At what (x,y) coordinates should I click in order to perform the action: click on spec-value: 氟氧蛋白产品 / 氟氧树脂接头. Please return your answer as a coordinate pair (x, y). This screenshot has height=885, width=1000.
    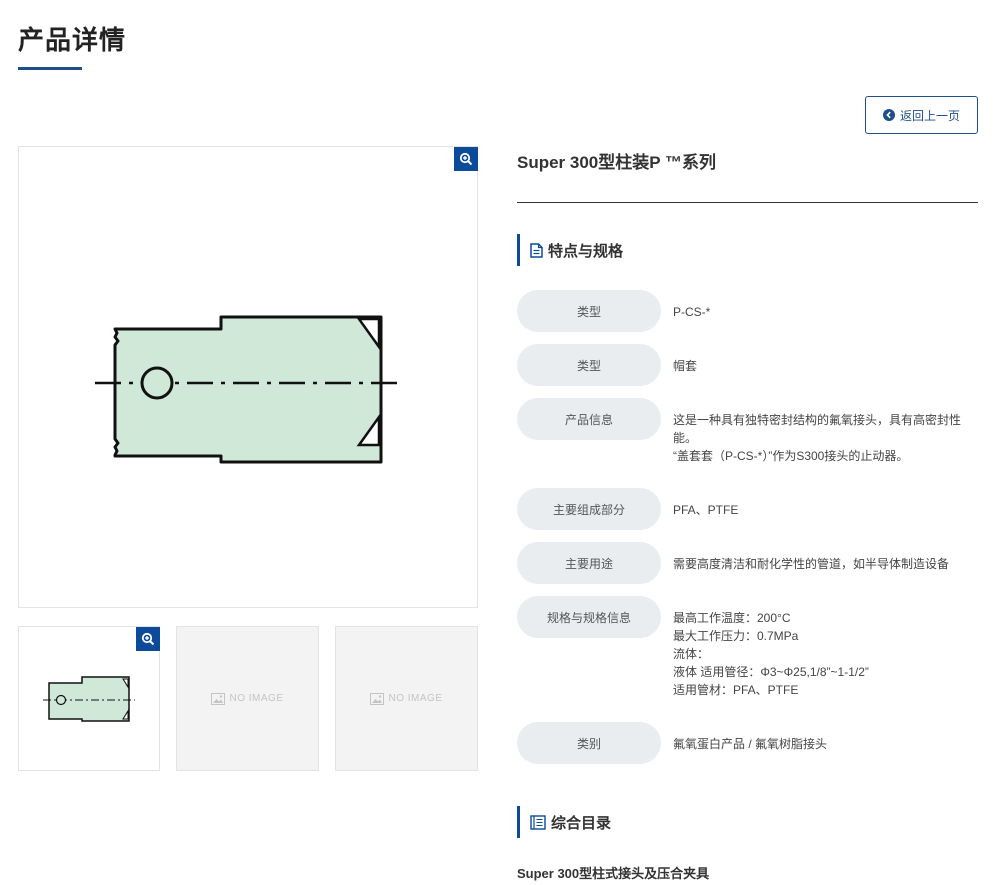
    Looking at the image, I should click on (823, 744).